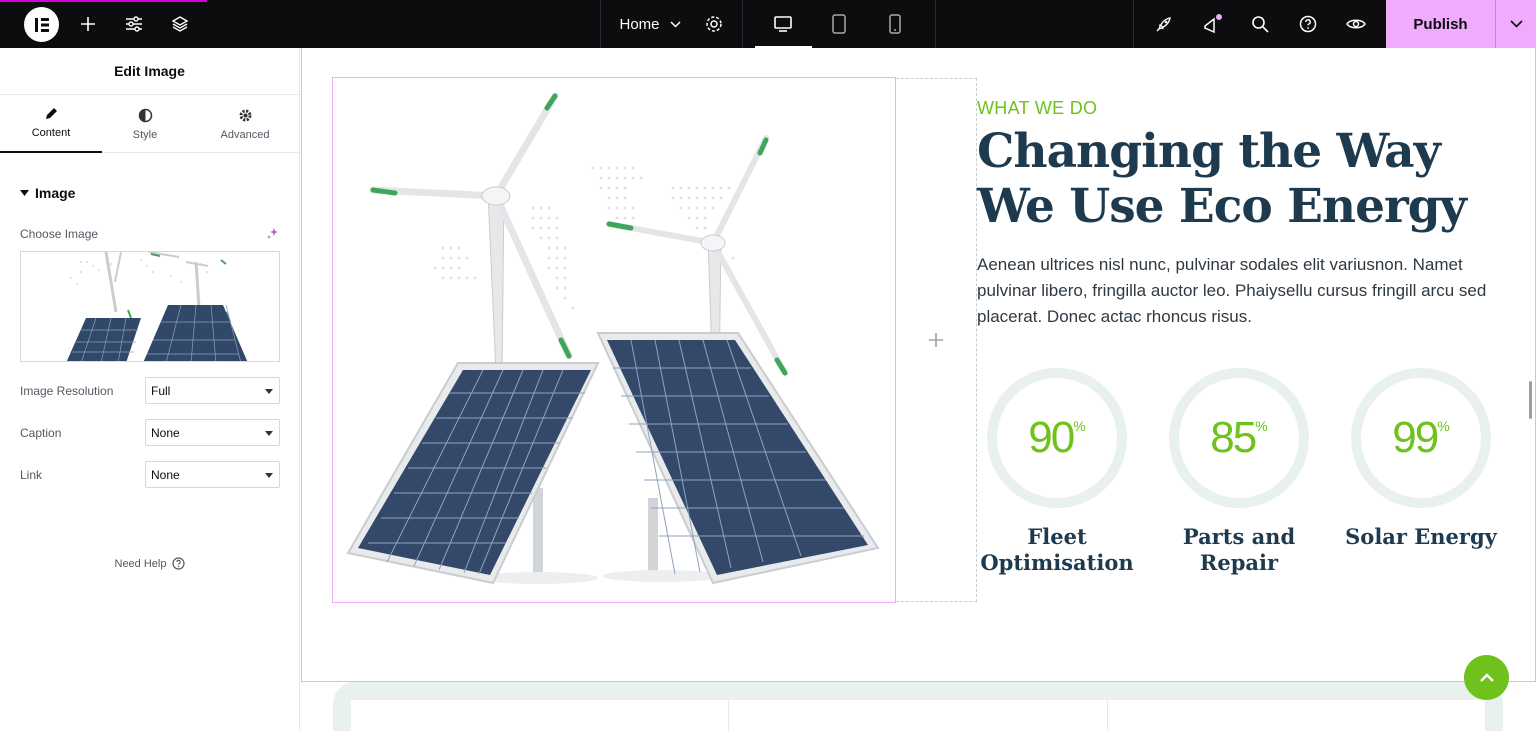  Describe the element at coordinates (1415, 437) in the screenshot. I see `stat-value: 99` at that location.